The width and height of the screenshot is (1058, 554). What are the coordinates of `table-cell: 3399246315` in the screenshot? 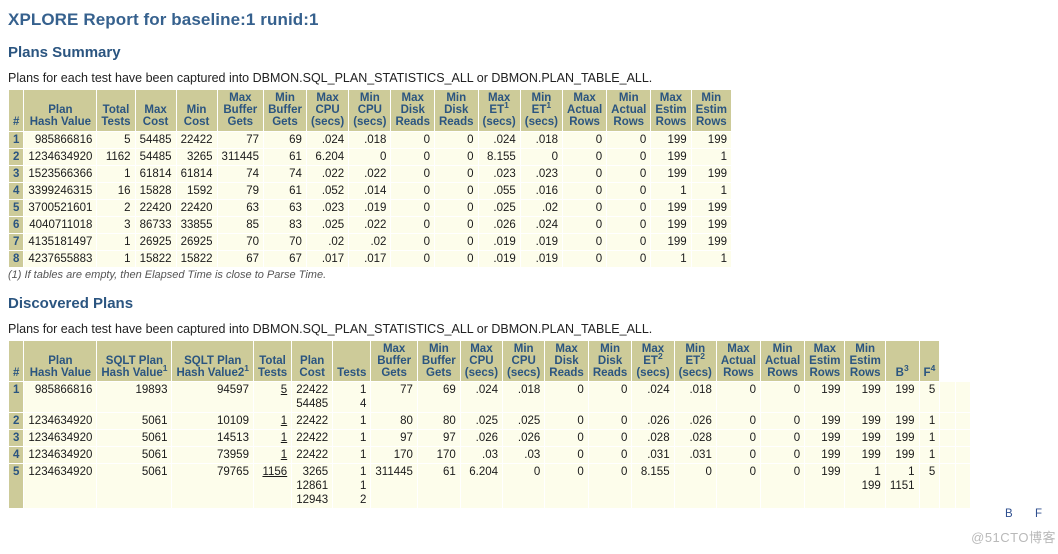 It's located at (60, 190).